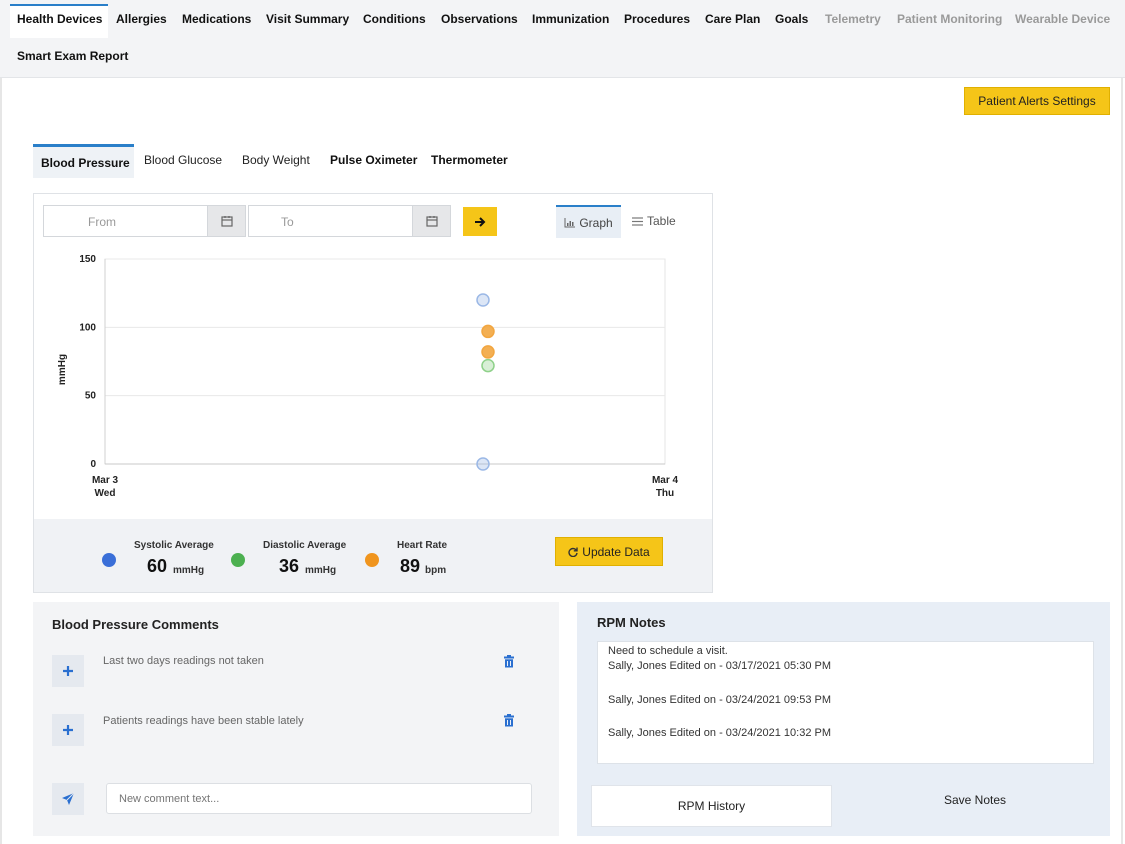 This screenshot has width=1125, height=844. I want to click on graph-view-toggle: Graph, so click(588, 221).